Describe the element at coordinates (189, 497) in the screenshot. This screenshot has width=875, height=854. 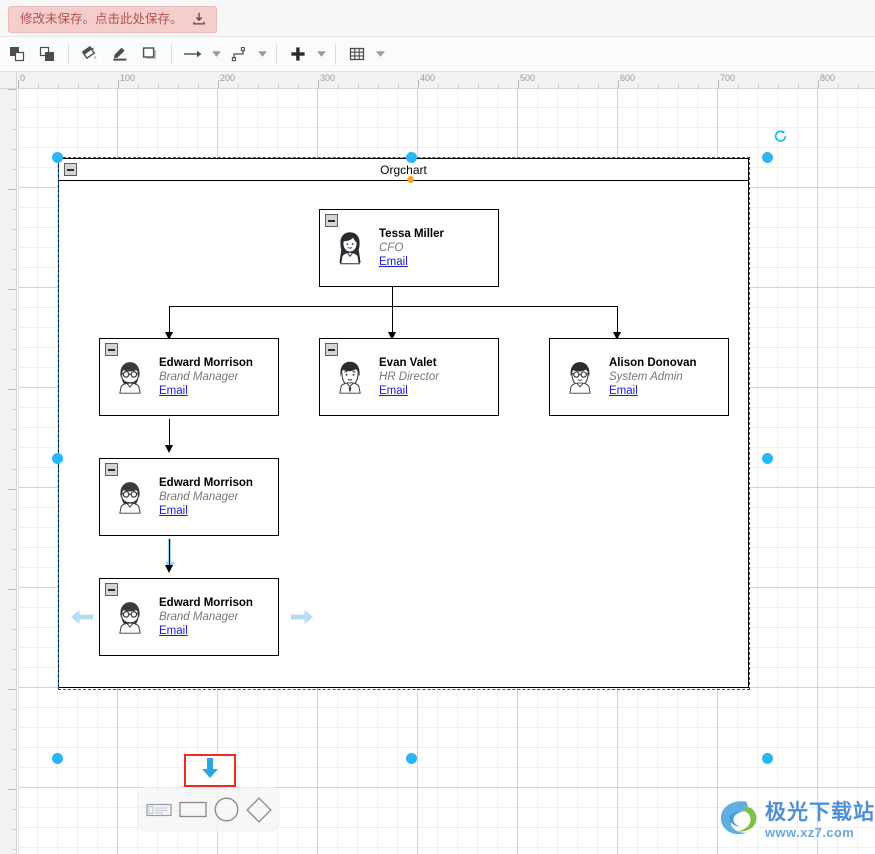
I see `node-edward-morrison-2: Edward Morrison Brand Manager Email` at that location.